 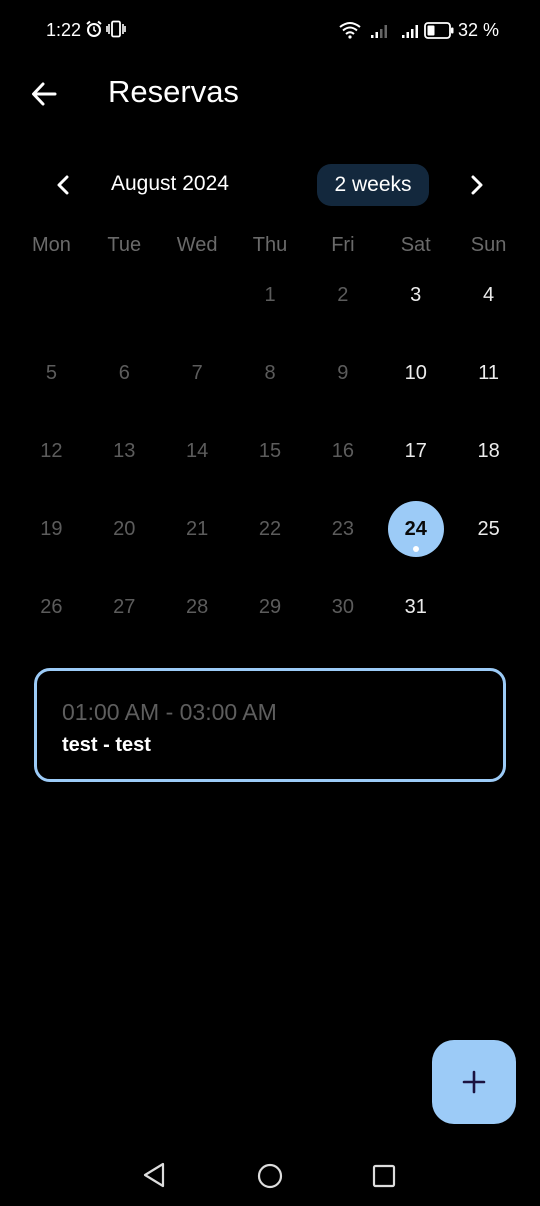 I want to click on day-number: 26, so click(x=51, y=606).